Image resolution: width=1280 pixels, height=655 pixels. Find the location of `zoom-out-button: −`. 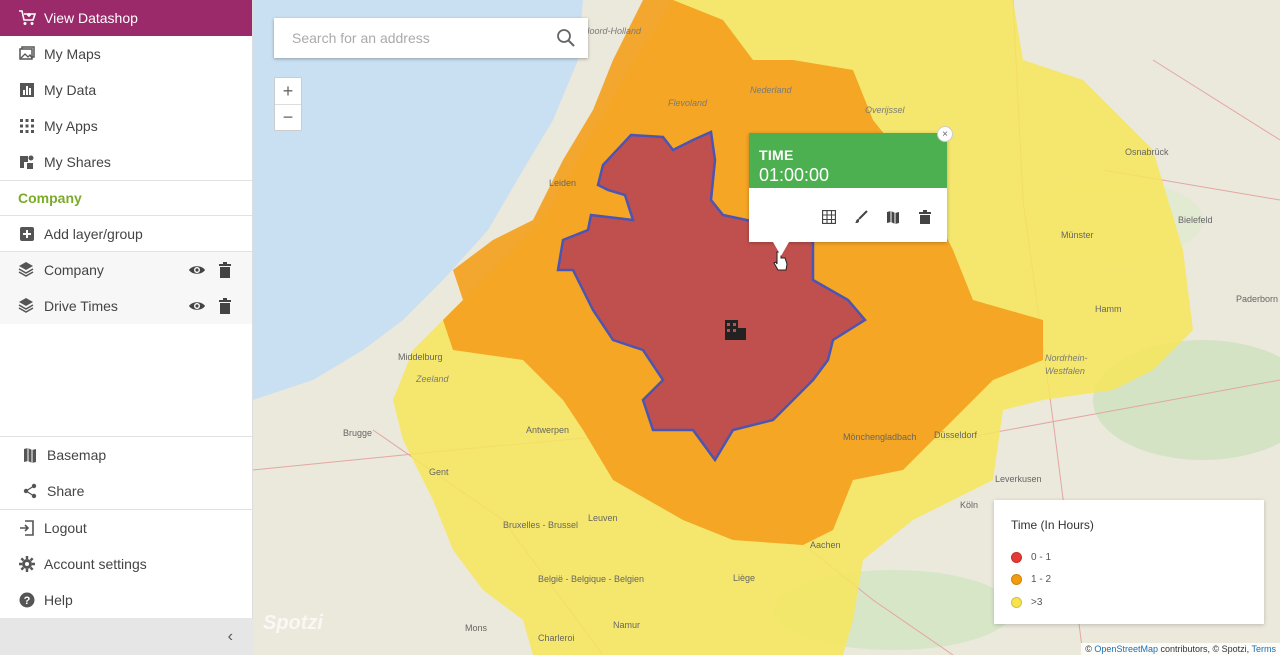

zoom-out-button: − is located at coordinates (288, 117).